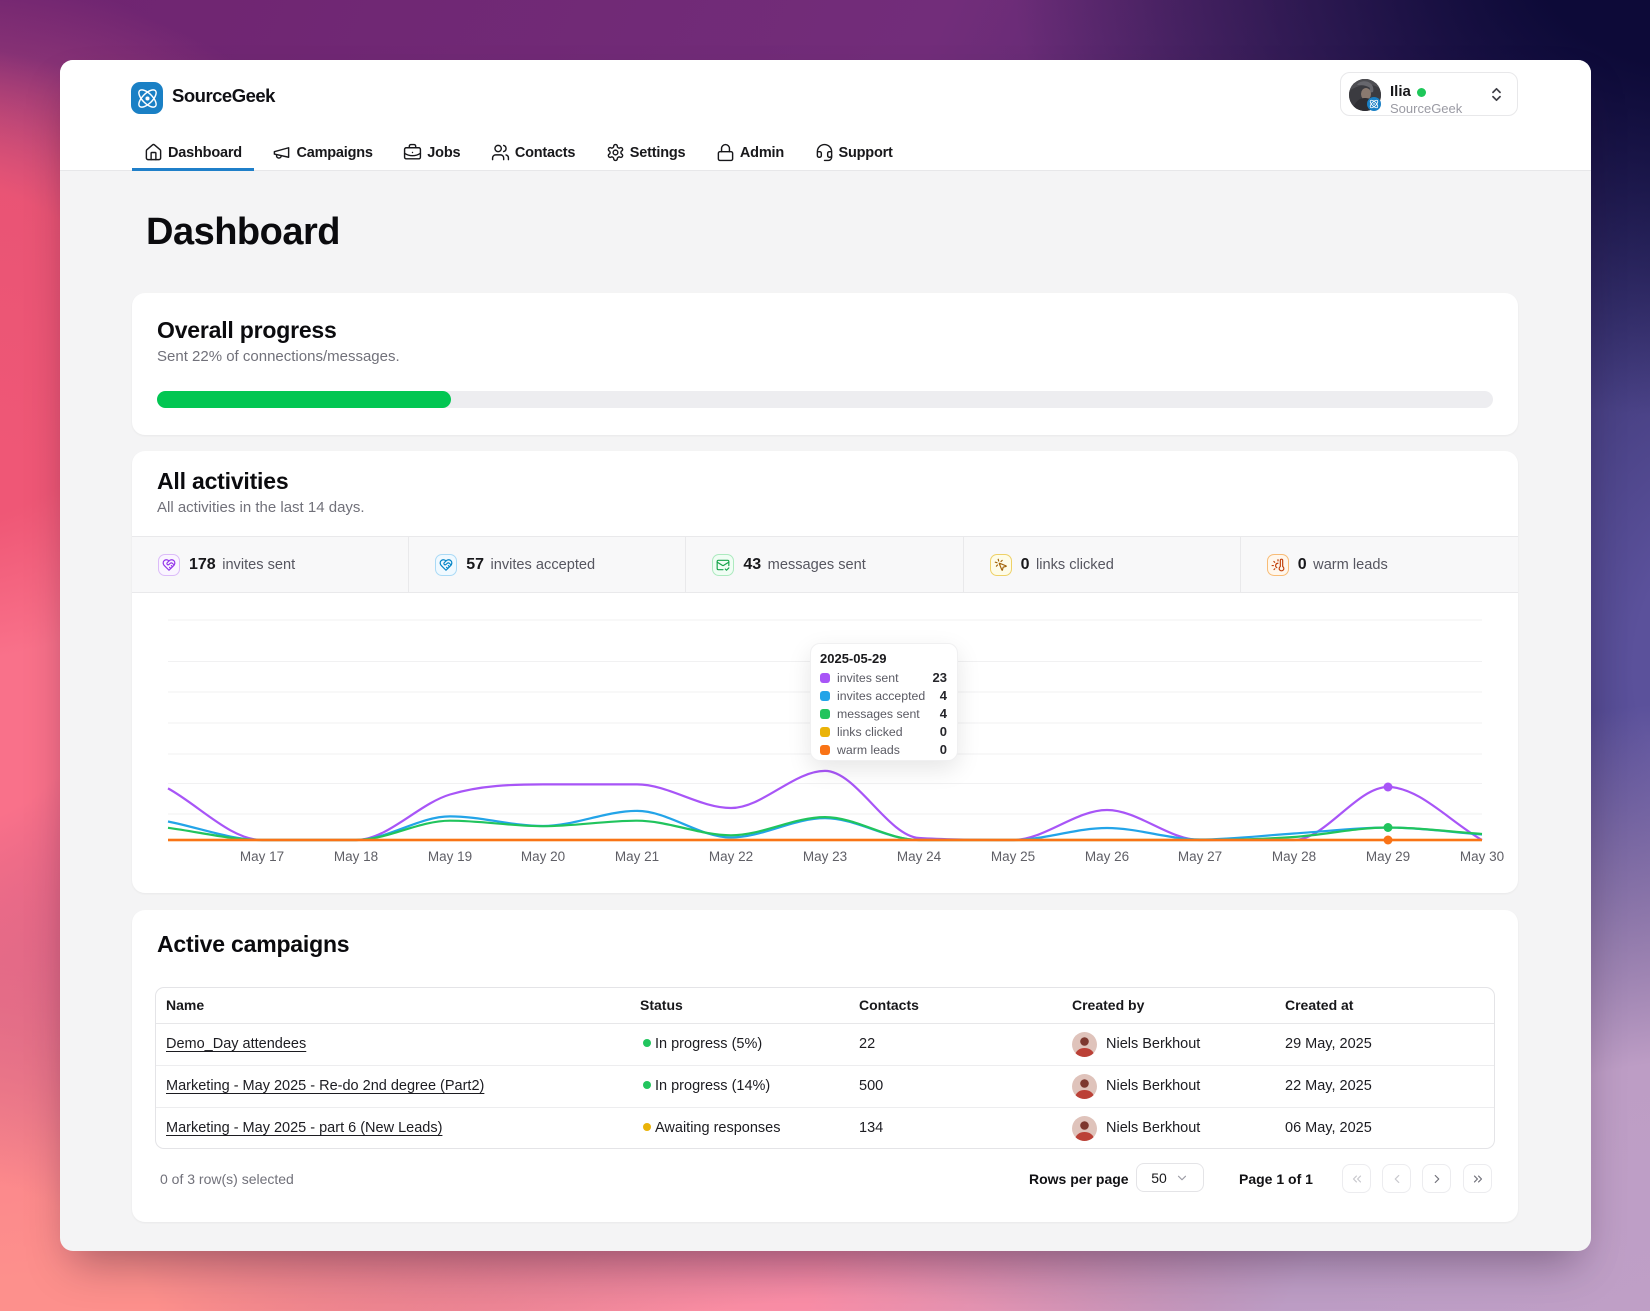 The height and width of the screenshot is (1311, 1650). I want to click on svg-text: May 24, so click(919, 856).